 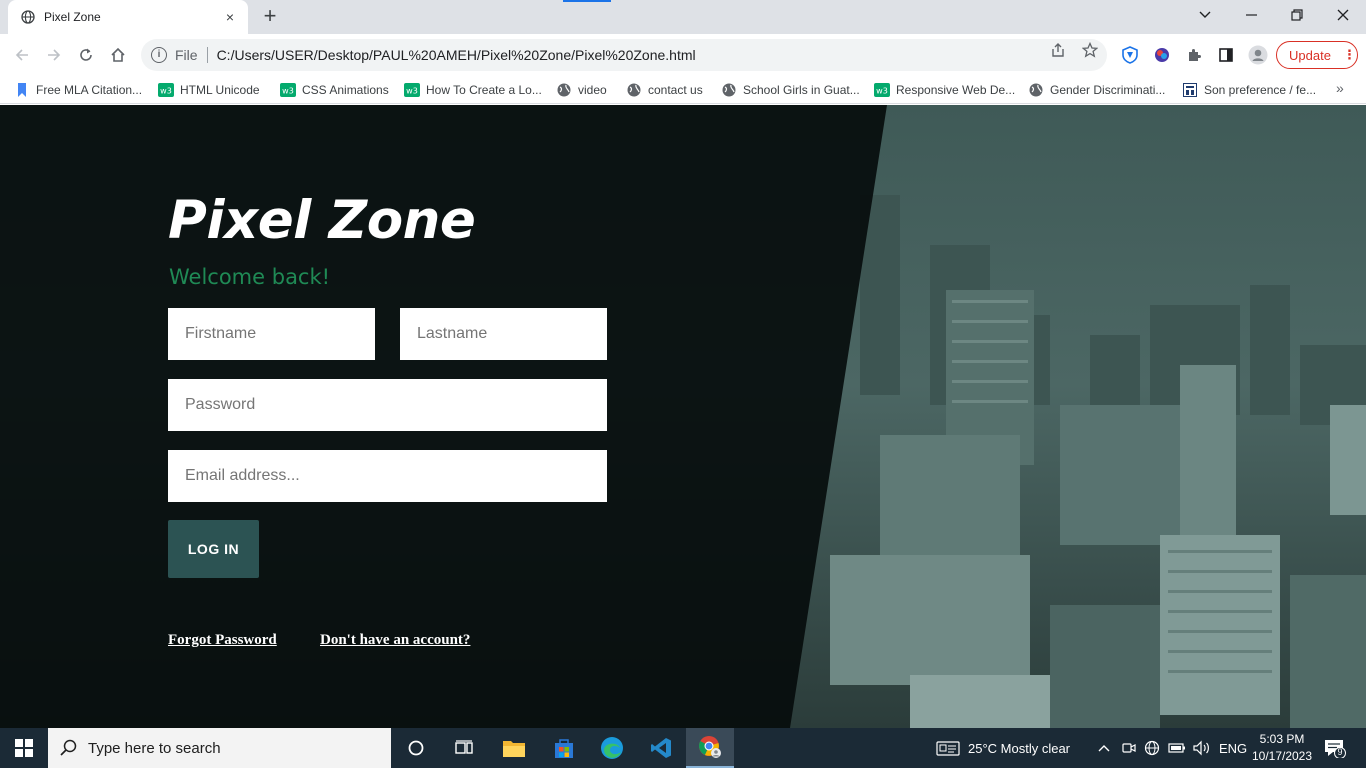 I want to click on store-button, so click(x=564, y=748).